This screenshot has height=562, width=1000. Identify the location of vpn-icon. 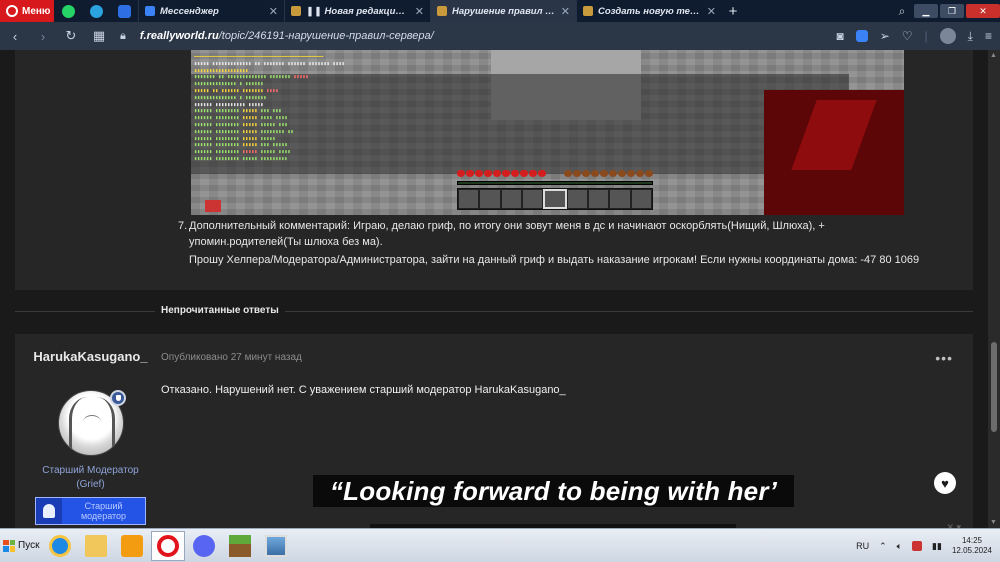
(861, 36).